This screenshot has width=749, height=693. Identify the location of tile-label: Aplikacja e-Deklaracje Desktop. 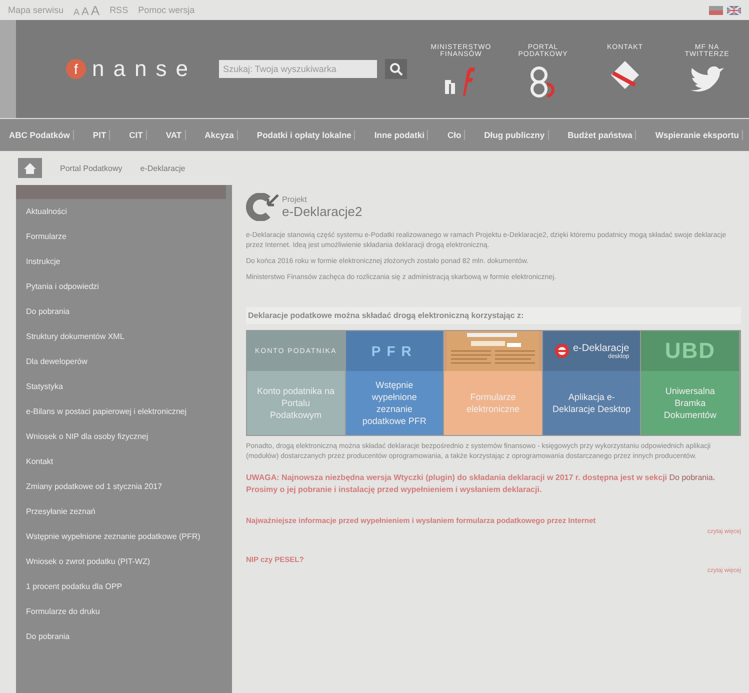
(592, 403).